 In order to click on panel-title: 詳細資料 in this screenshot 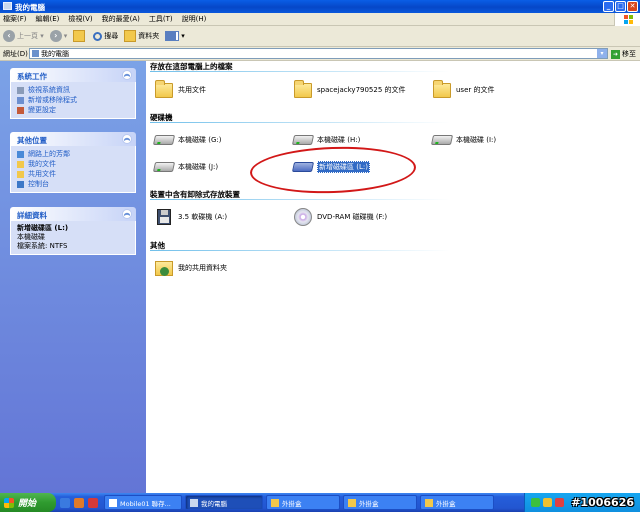, I will do `click(32, 215)`.